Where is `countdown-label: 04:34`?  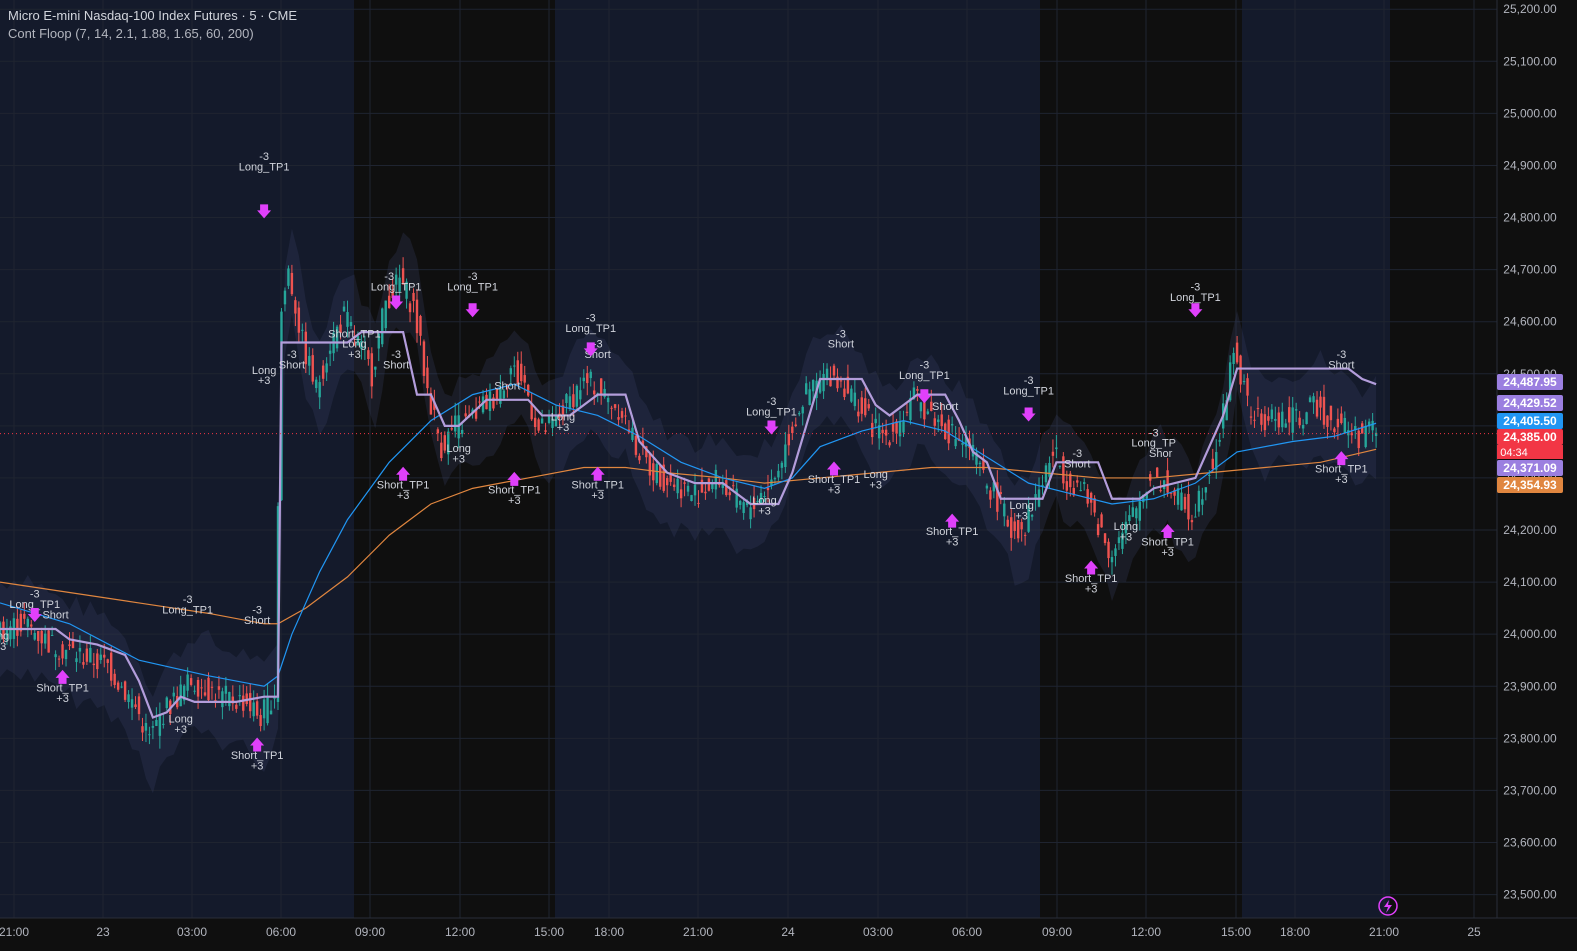
countdown-label: 04:34 is located at coordinates (1514, 453).